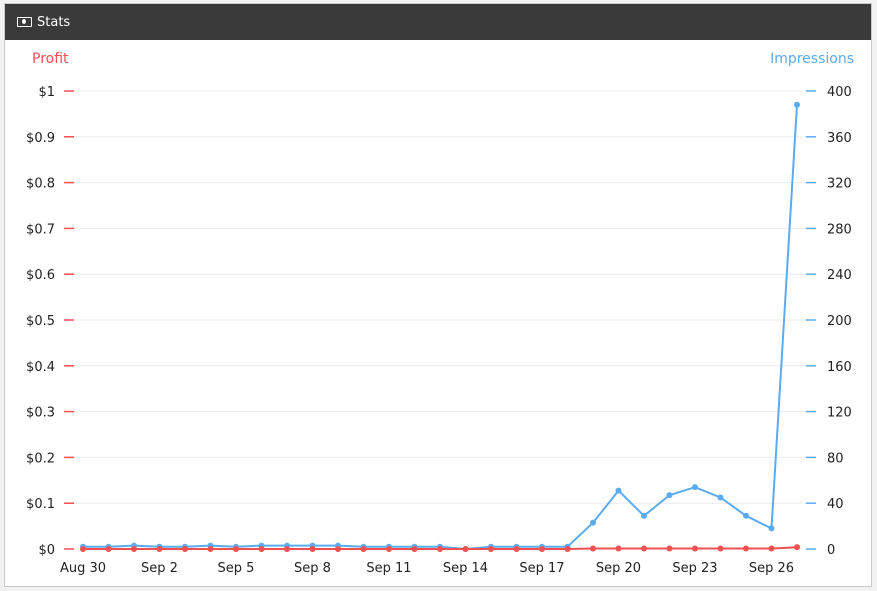  What do you see at coordinates (50, 59) in the screenshot?
I see `left-axis-title: Profit` at bounding box center [50, 59].